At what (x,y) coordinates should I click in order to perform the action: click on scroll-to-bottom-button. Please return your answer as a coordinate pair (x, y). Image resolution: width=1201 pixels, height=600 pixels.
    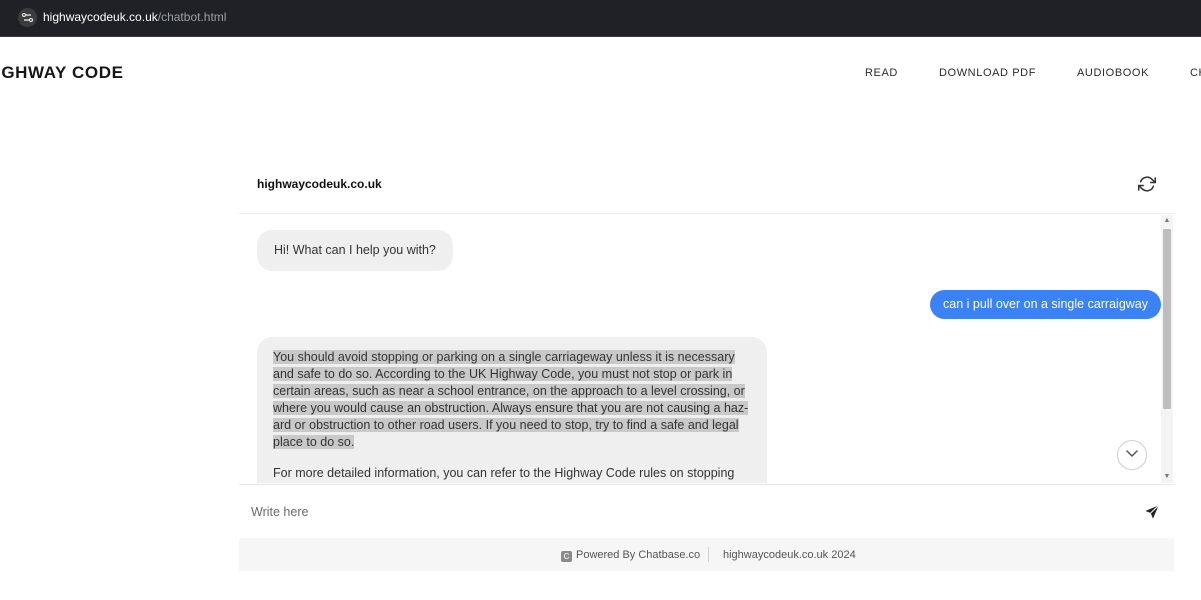
    Looking at the image, I should click on (1132, 455).